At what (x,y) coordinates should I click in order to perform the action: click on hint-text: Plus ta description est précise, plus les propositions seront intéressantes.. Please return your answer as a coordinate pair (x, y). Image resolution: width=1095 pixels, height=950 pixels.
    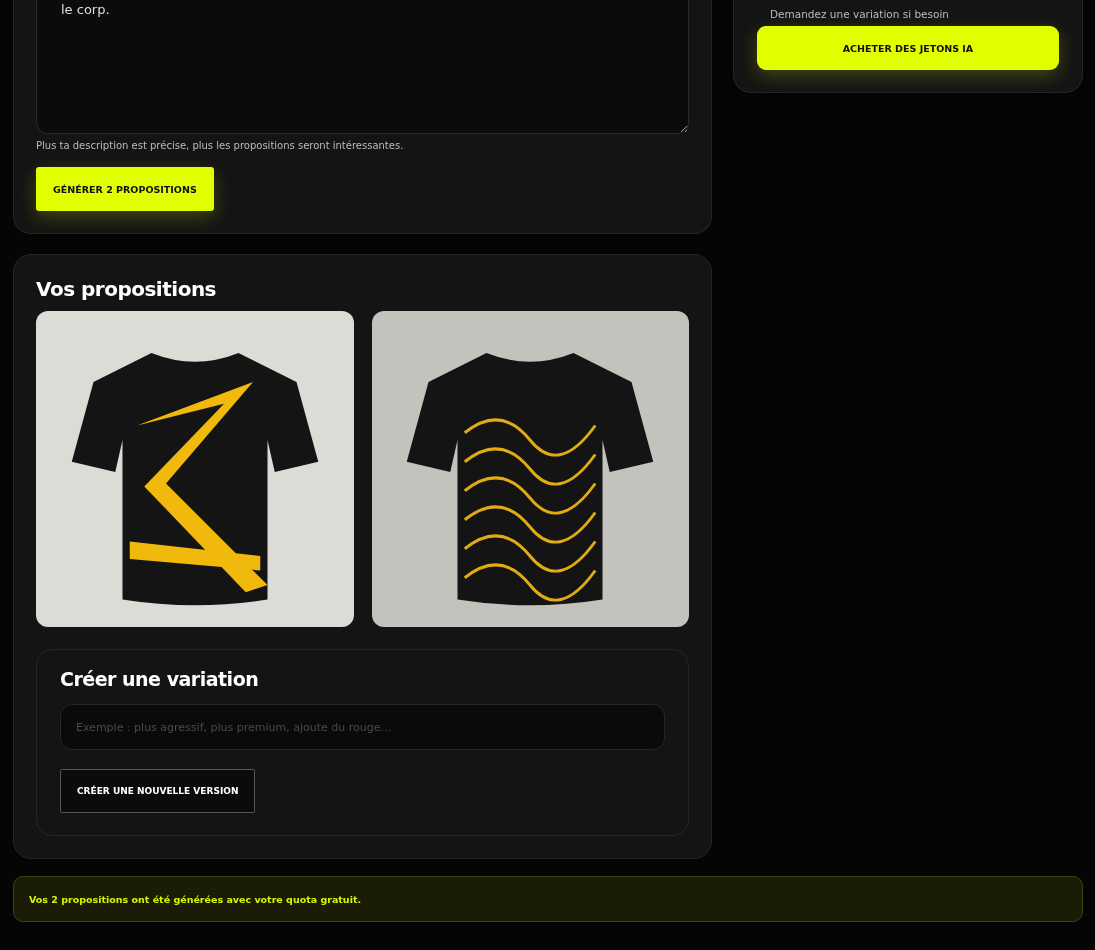
    Looking at the image, I should click on (220, 145).